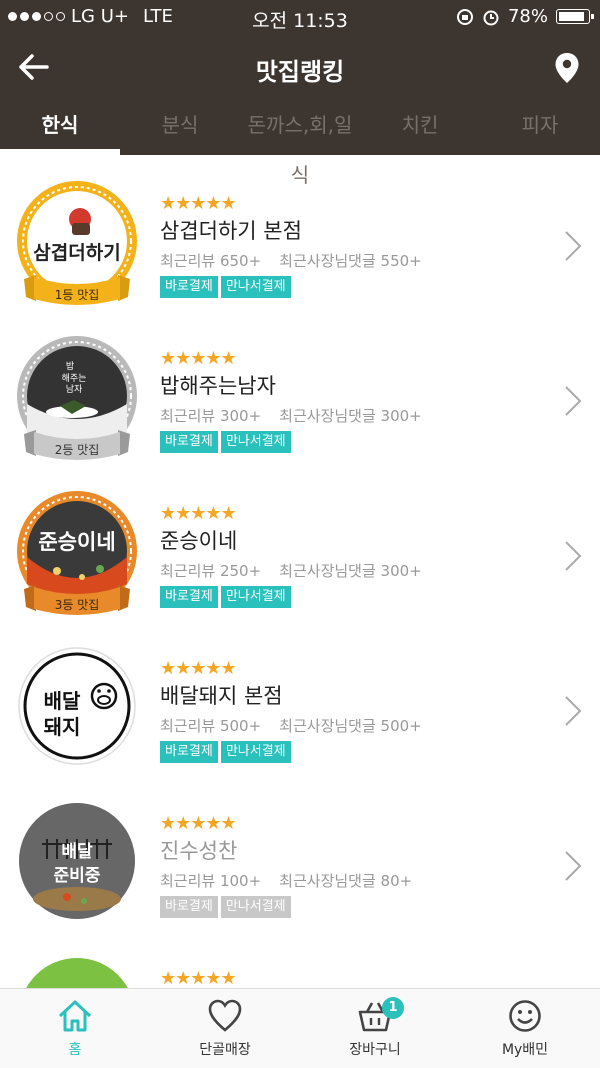 The height and width of the screenshot is (1068, 600). What do you see at coordinates (350, 261) in the screenshot?
I see `owner-reply-count: 최근사장님댓글 550+` at bounding box center [350, 261].